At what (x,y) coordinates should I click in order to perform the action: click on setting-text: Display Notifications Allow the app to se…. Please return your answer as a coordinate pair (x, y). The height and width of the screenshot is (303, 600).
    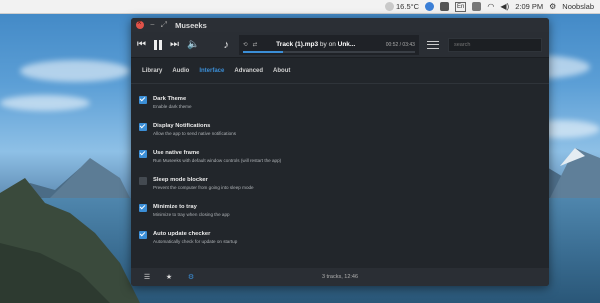
    Looking at the image, I should click on (194, 135).